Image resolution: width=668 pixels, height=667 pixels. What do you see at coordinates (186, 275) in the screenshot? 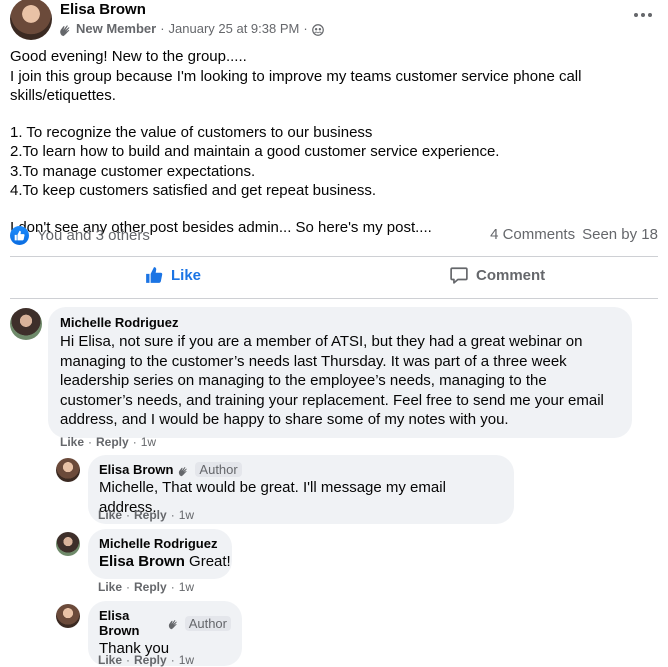
I see `like-button-label: Like` at bounding box center [186, 275].